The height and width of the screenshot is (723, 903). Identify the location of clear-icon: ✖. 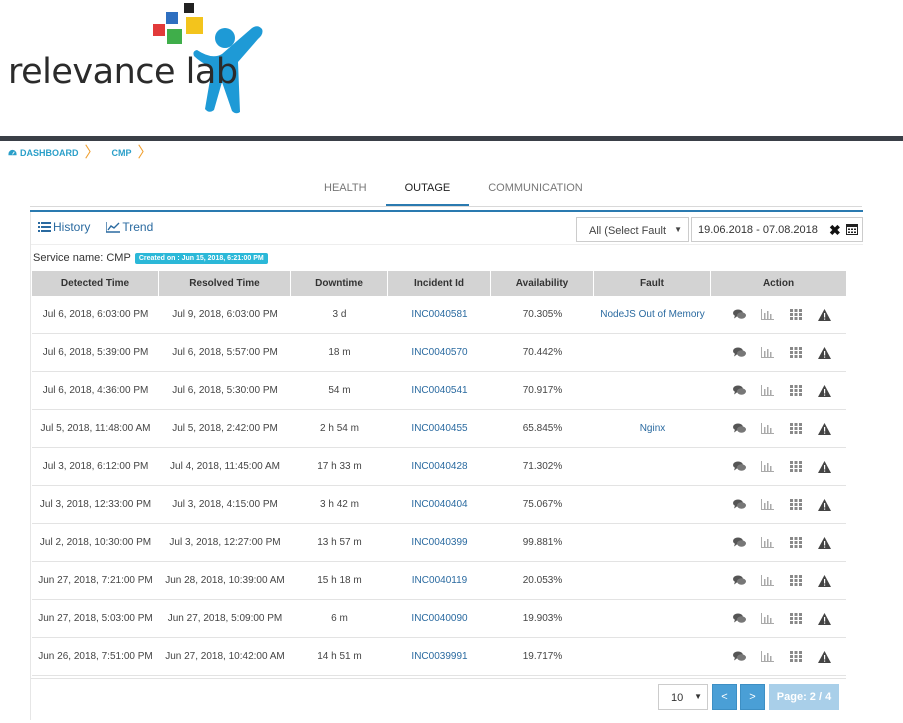
(835, 230).